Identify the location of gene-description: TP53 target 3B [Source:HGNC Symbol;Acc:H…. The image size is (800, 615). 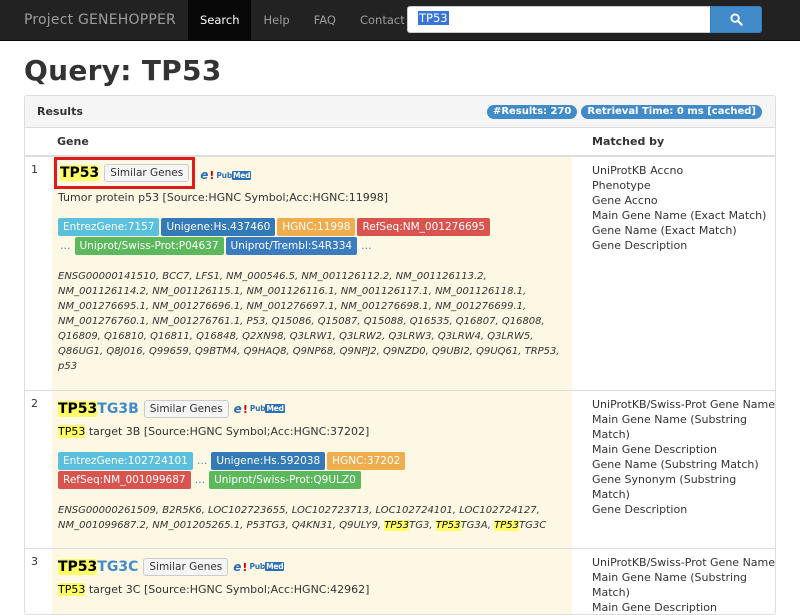
(214, 431).